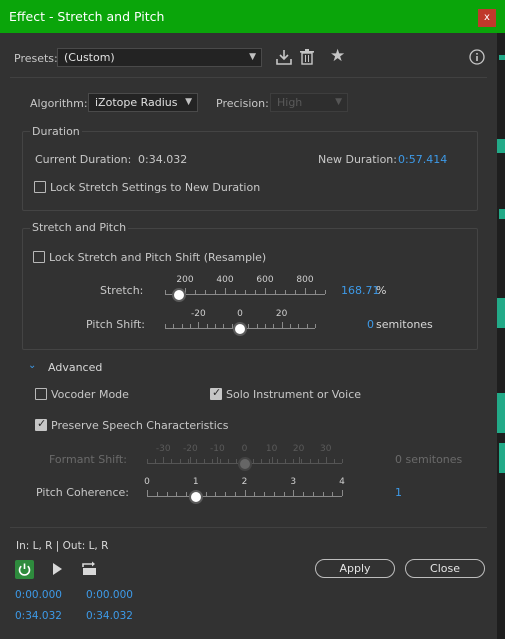 The image size is (505, 639). I want to click on pitch-coherence-value: 1, so click(398, 492).